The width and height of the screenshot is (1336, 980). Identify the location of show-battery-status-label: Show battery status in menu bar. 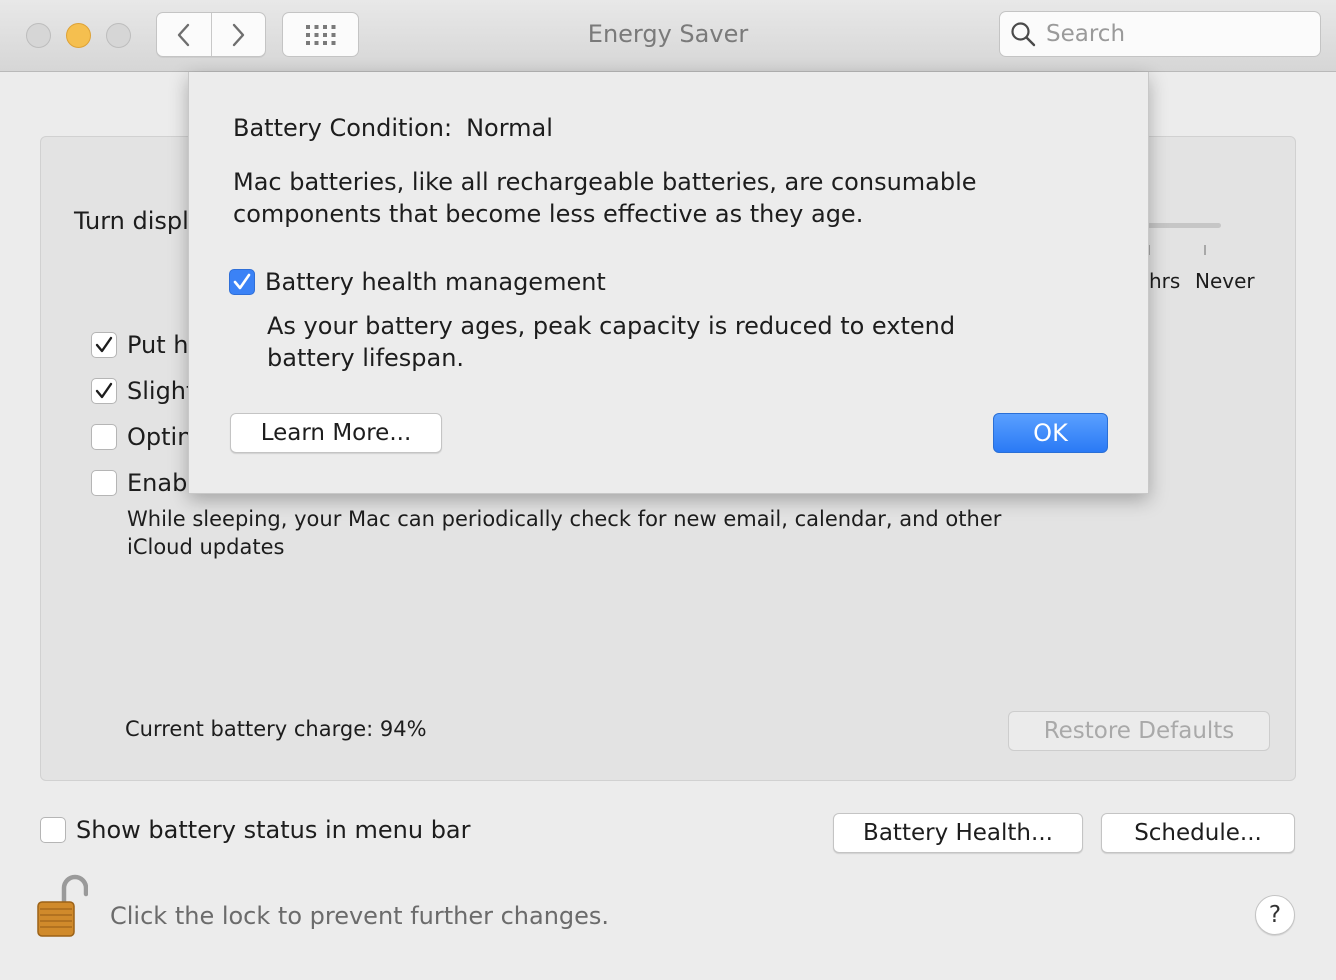
(273, 830).